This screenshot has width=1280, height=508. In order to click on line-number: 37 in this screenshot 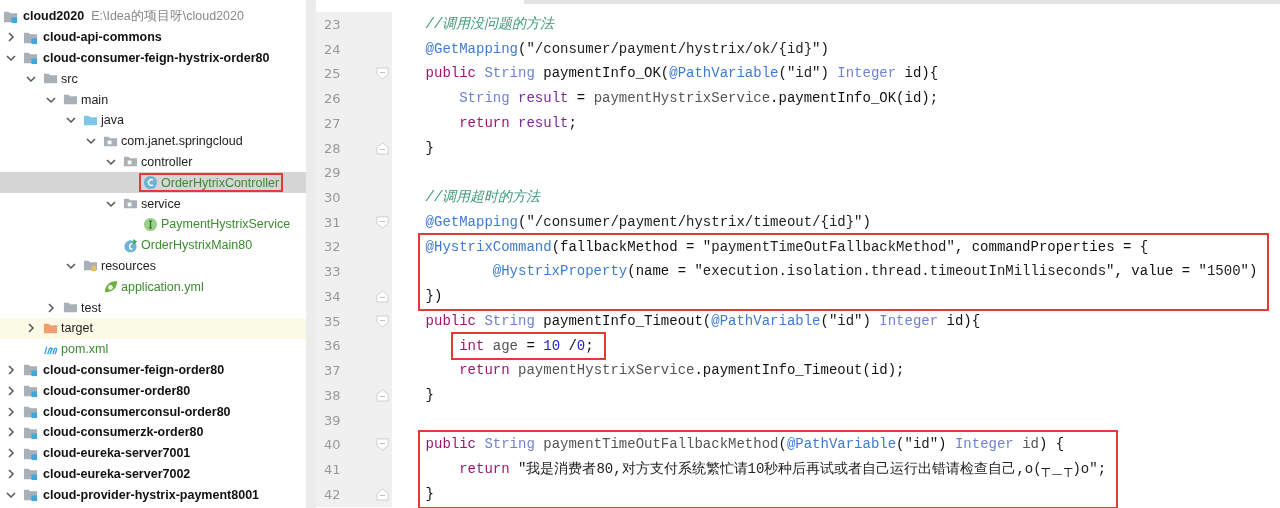, I will do `click(332, 371)`.